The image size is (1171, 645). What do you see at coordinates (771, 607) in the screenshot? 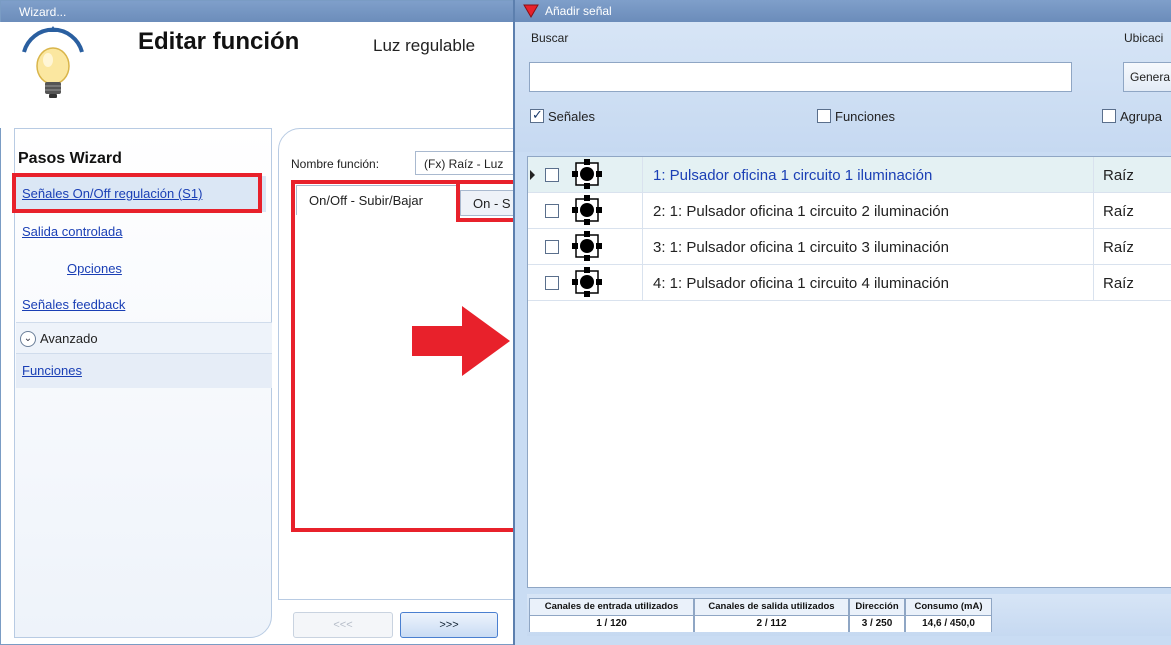
I see `status-header: Canales de salida utilizados` at bounding box center [771, 607].